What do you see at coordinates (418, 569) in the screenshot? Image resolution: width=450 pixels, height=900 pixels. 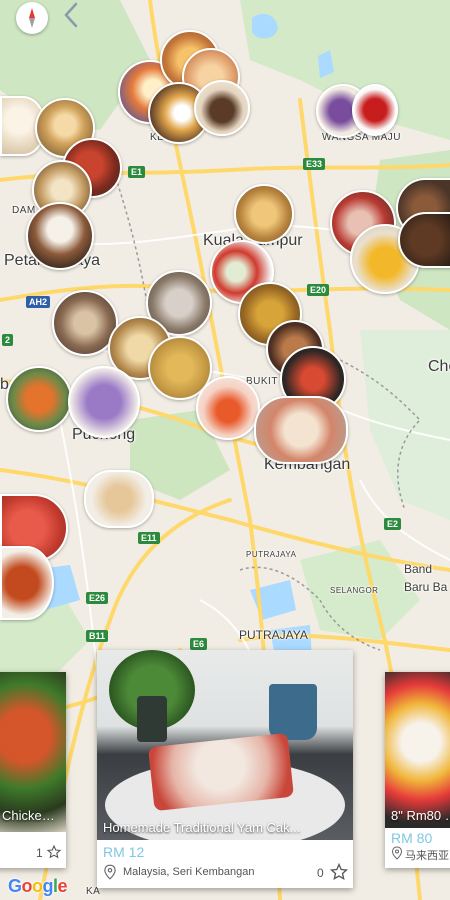 I see `place-label: Band` at bounding box center [418, 569].